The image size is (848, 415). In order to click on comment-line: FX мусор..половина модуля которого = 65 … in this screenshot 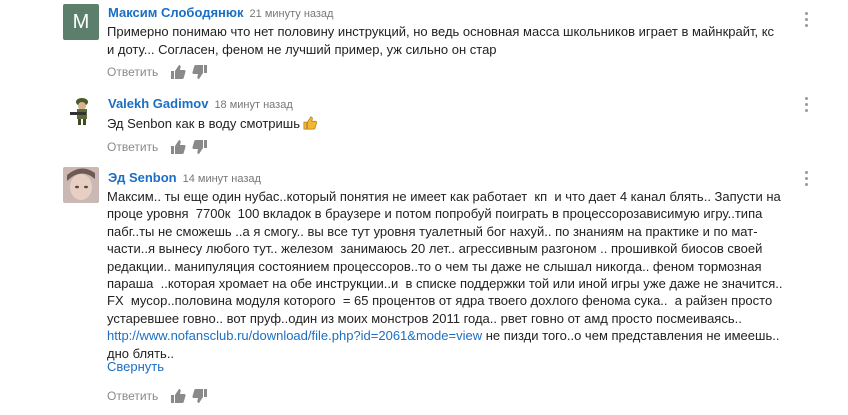, I will do `click(440, 301)`.